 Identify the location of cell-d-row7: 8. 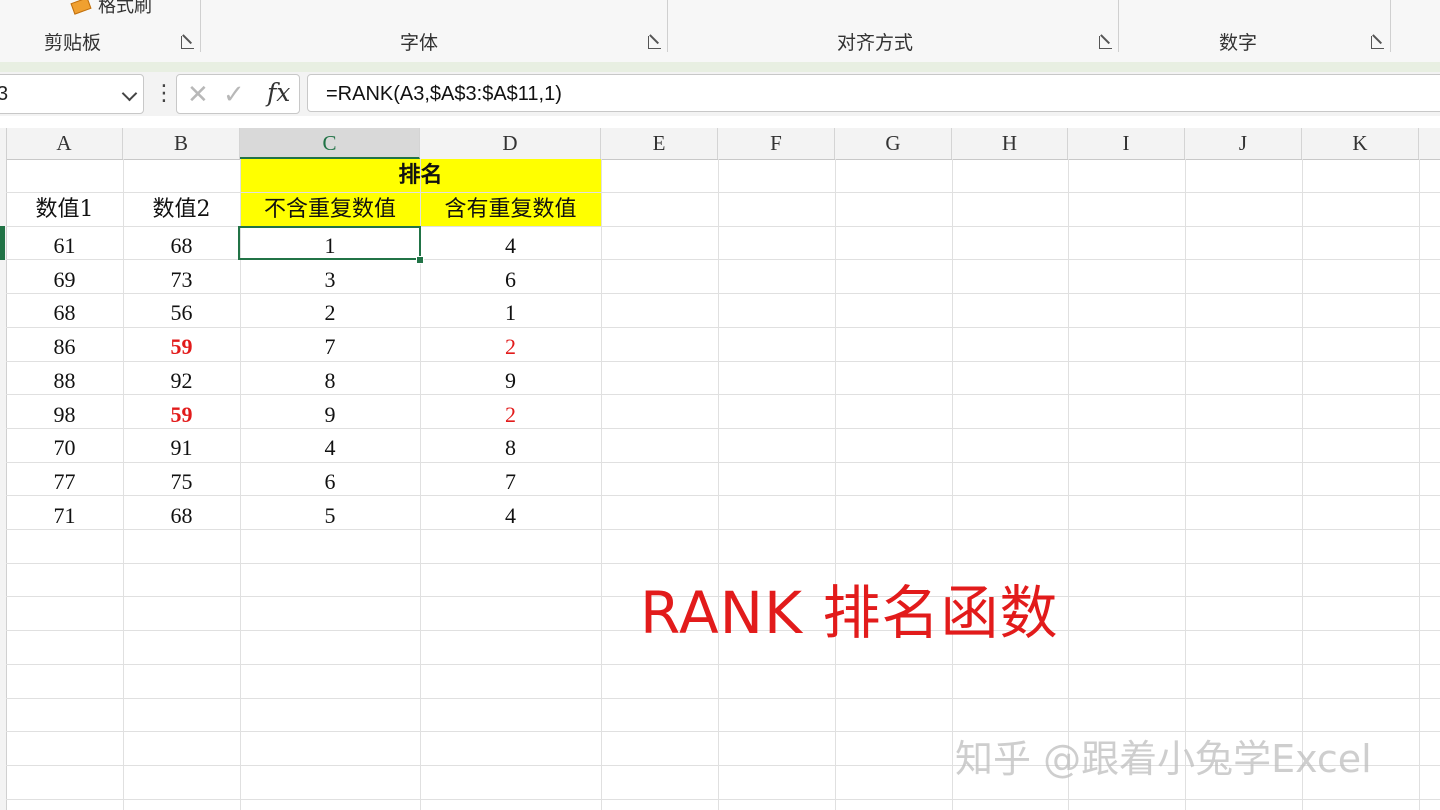
(510, 447).